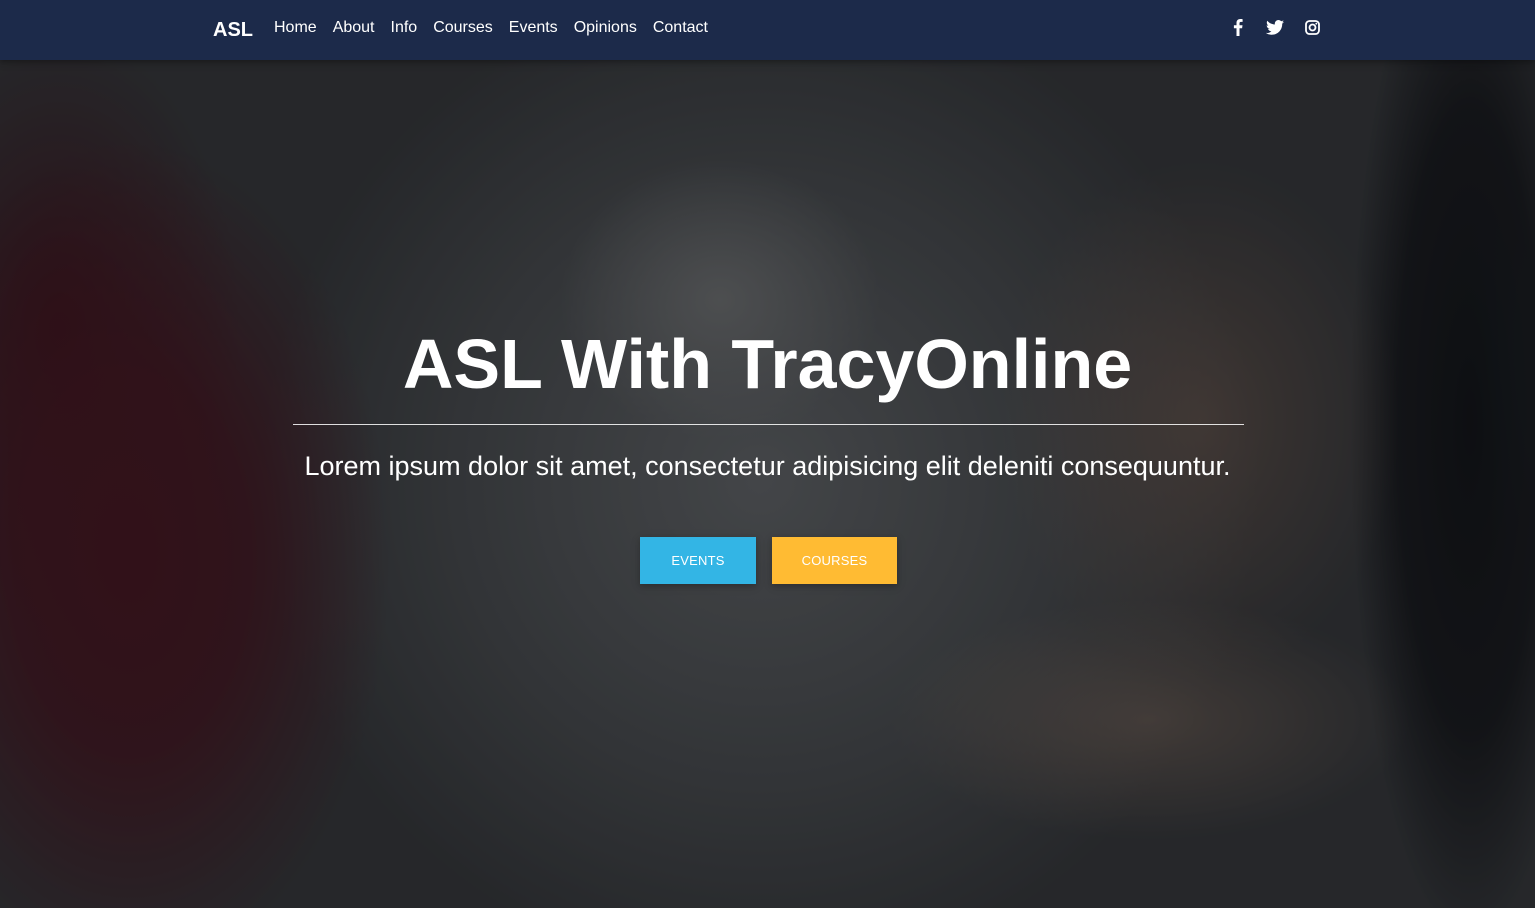 Image resolution: width=1535 pixels, height=908 pixels. I want to click on twitter-icon, so click(1275, 27).